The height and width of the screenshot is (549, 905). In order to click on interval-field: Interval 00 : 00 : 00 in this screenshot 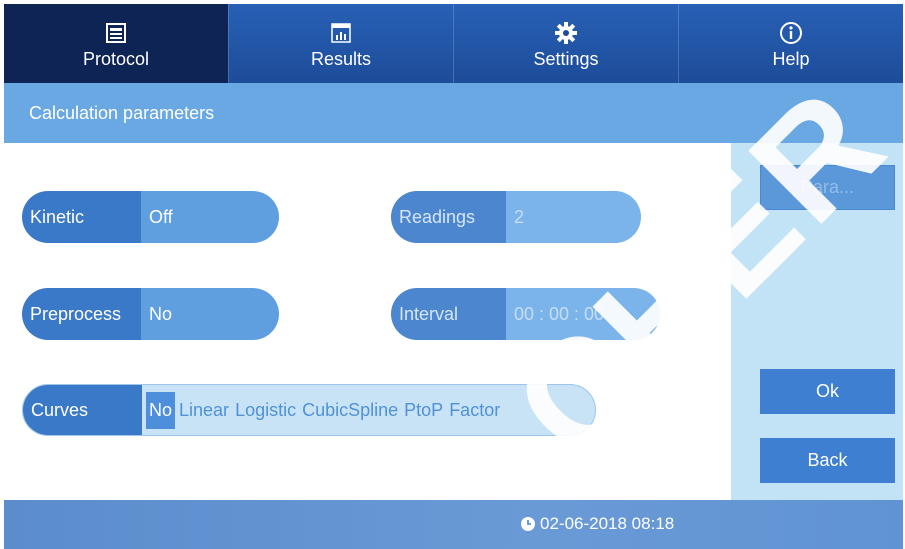, I will do `click(525, 314)`.